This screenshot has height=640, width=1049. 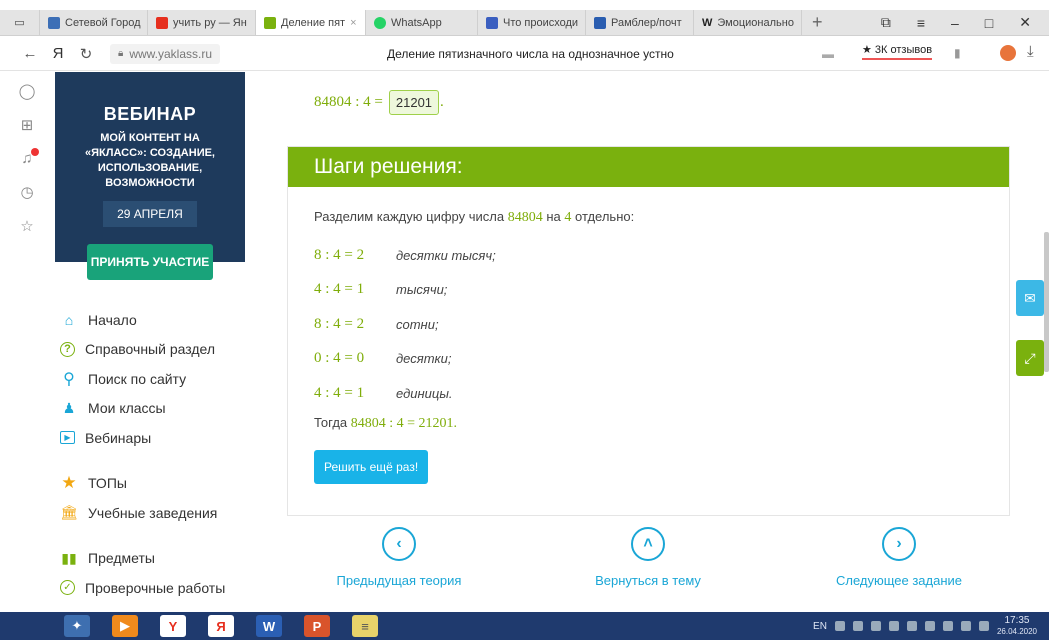 What do you see at coordinates (27, 125) in the screenshot?
I see `apps-grid-icon: ⊞` at bounding box center [27, 125].